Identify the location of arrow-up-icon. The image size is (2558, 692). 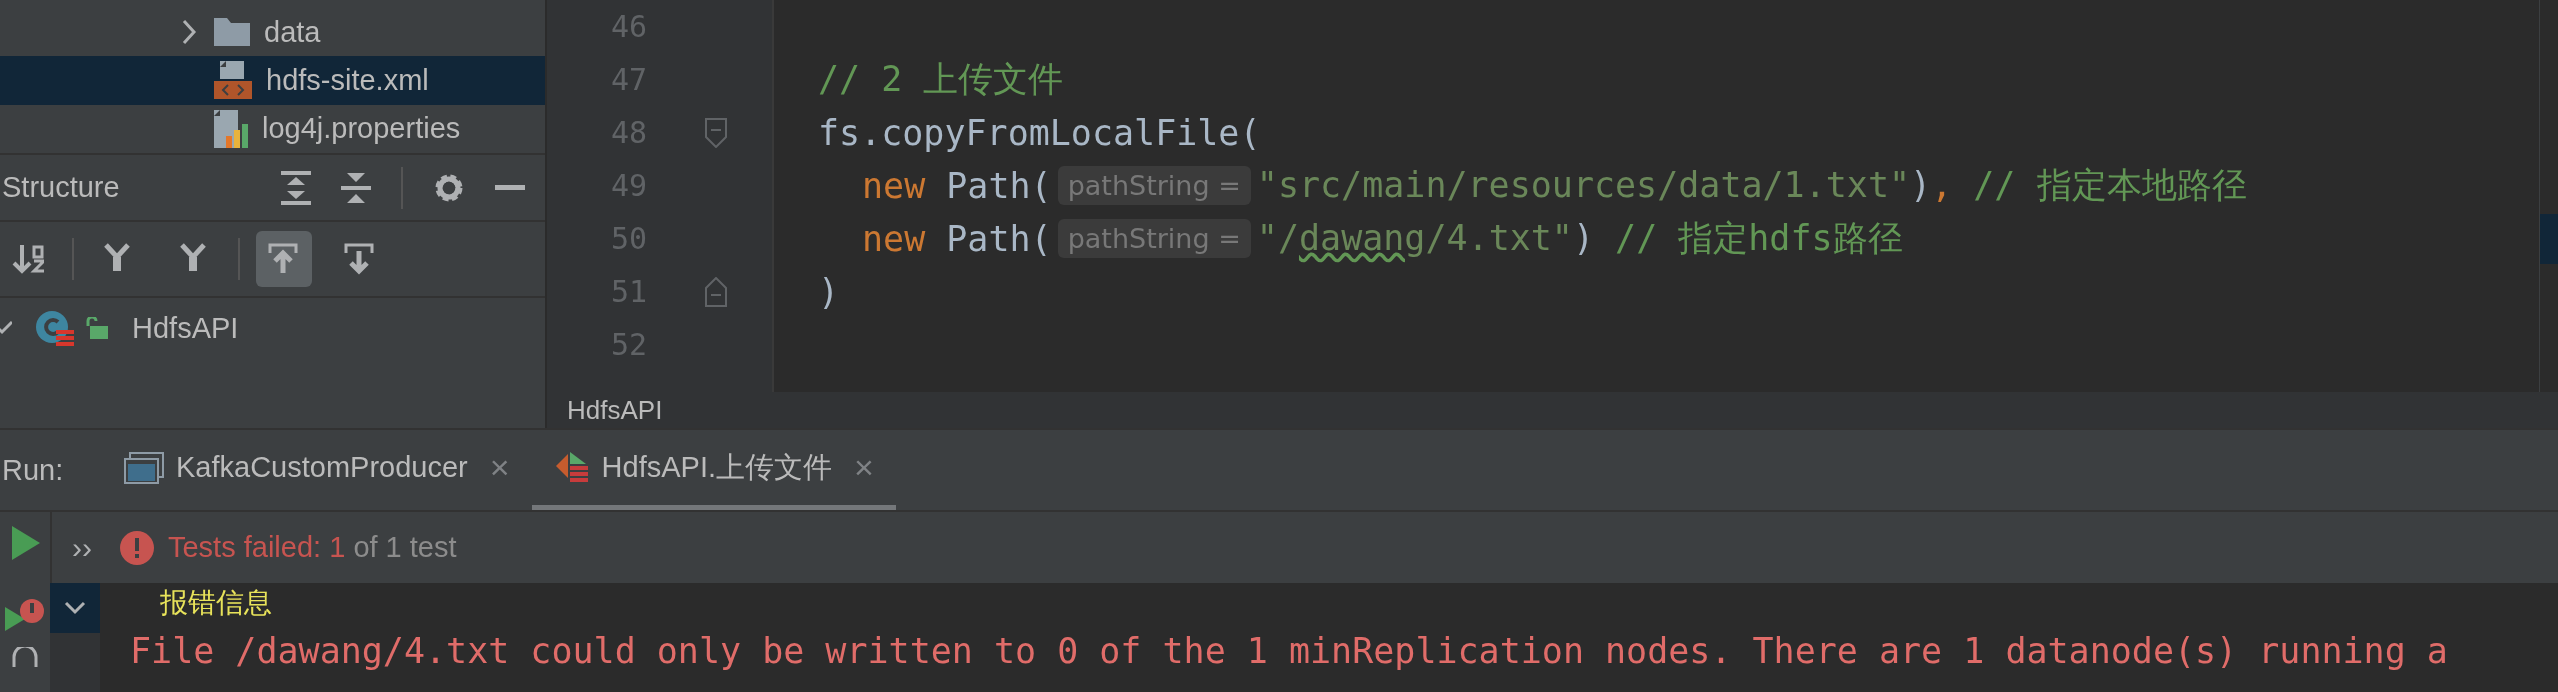
(284, 259).